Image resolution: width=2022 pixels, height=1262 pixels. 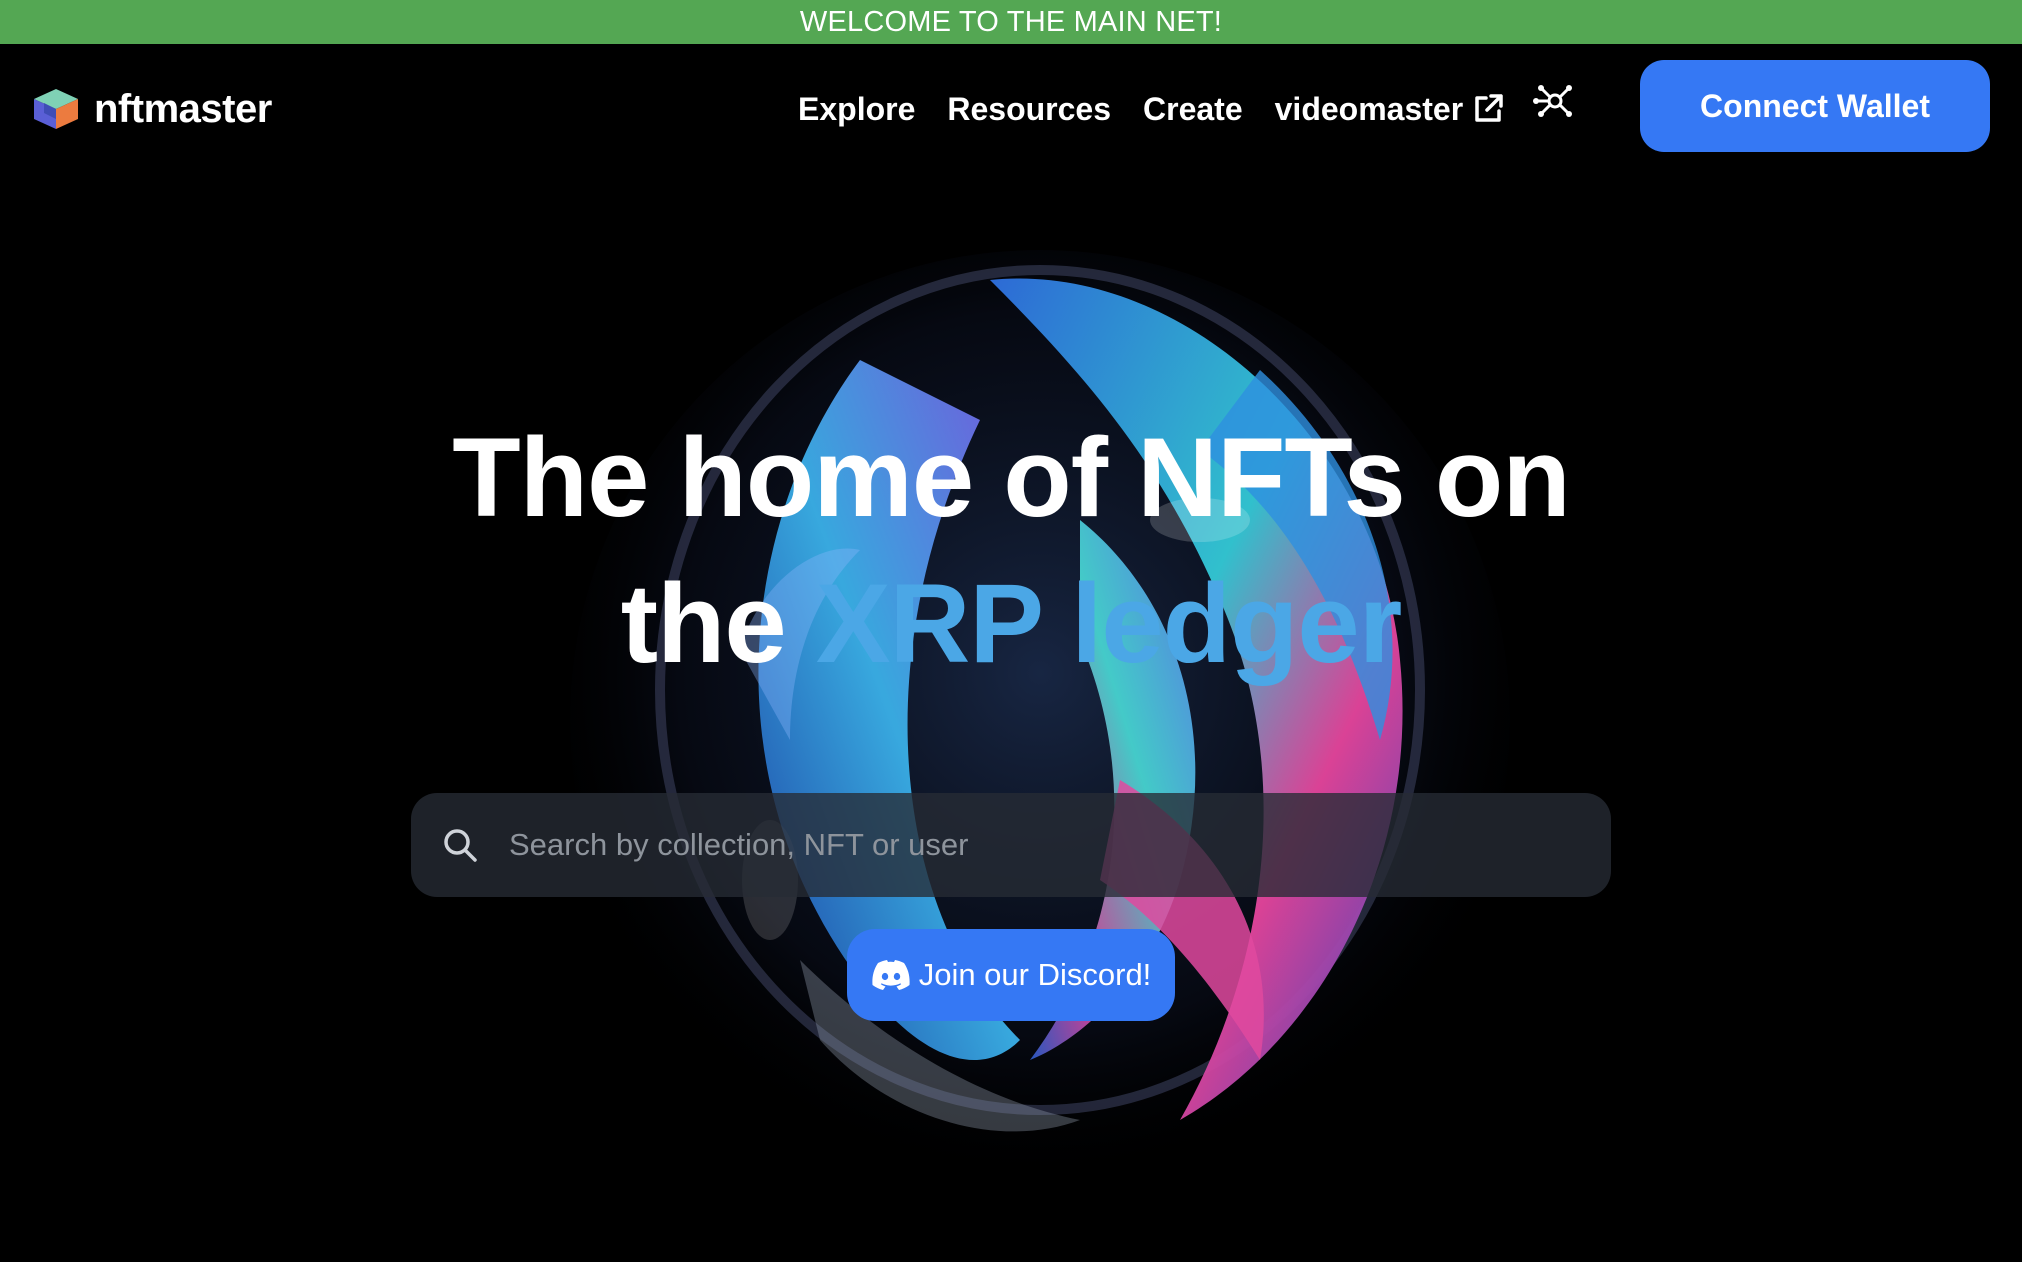 I want to click on join-discord-button: Join our Discord!, so click(x=1011, y=975).